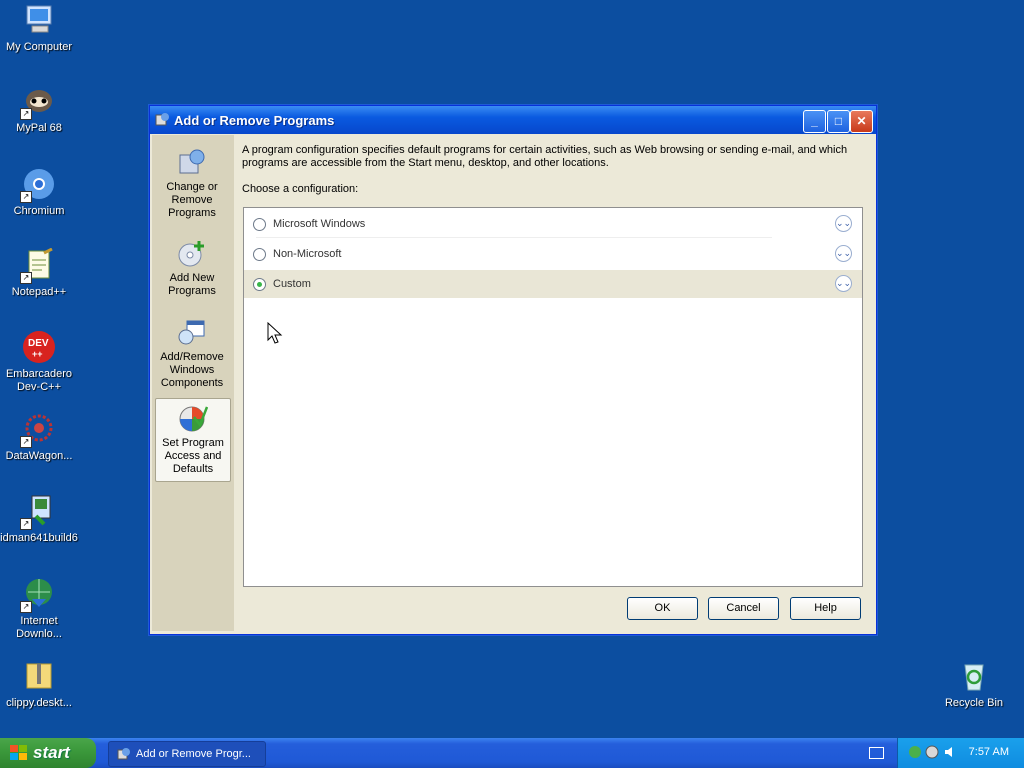  I want to click on start-button: start, so click(48, 753).